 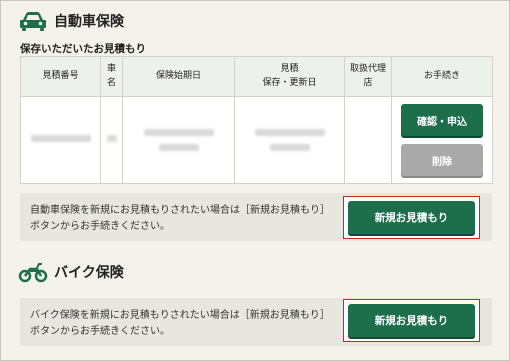 I want to click on header-saved-date: 見積 保存・更新日, so click(x=289, y=76).